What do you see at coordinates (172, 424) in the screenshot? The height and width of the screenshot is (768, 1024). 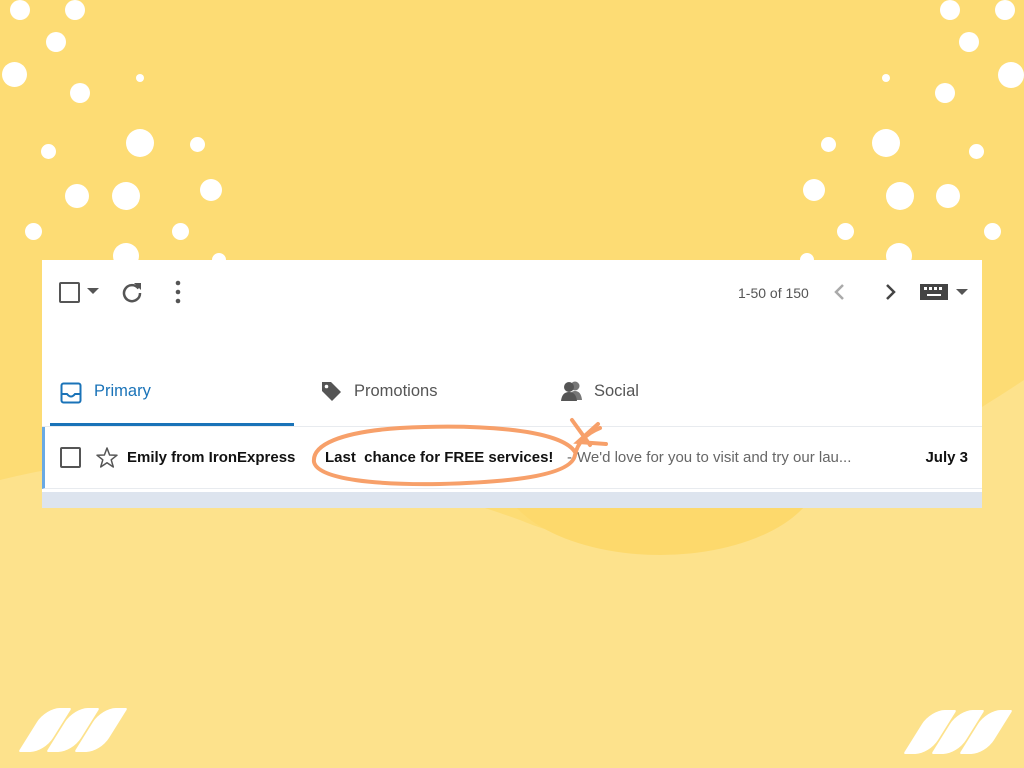 I see `active-tab-indicator` at bounding box center [172, 424].